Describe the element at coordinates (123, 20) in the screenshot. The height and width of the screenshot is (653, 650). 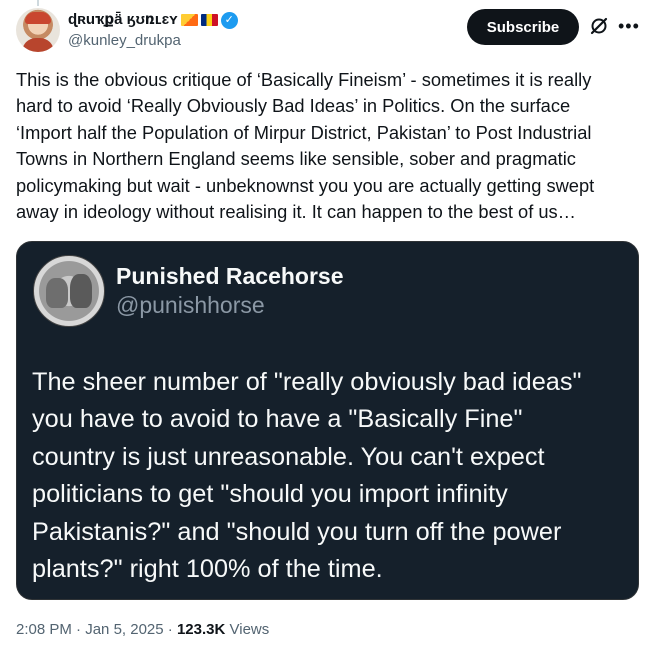
I see `author-display-name: ɖʀuҡքǟ ӄʊռʟɛʏ` at that location.